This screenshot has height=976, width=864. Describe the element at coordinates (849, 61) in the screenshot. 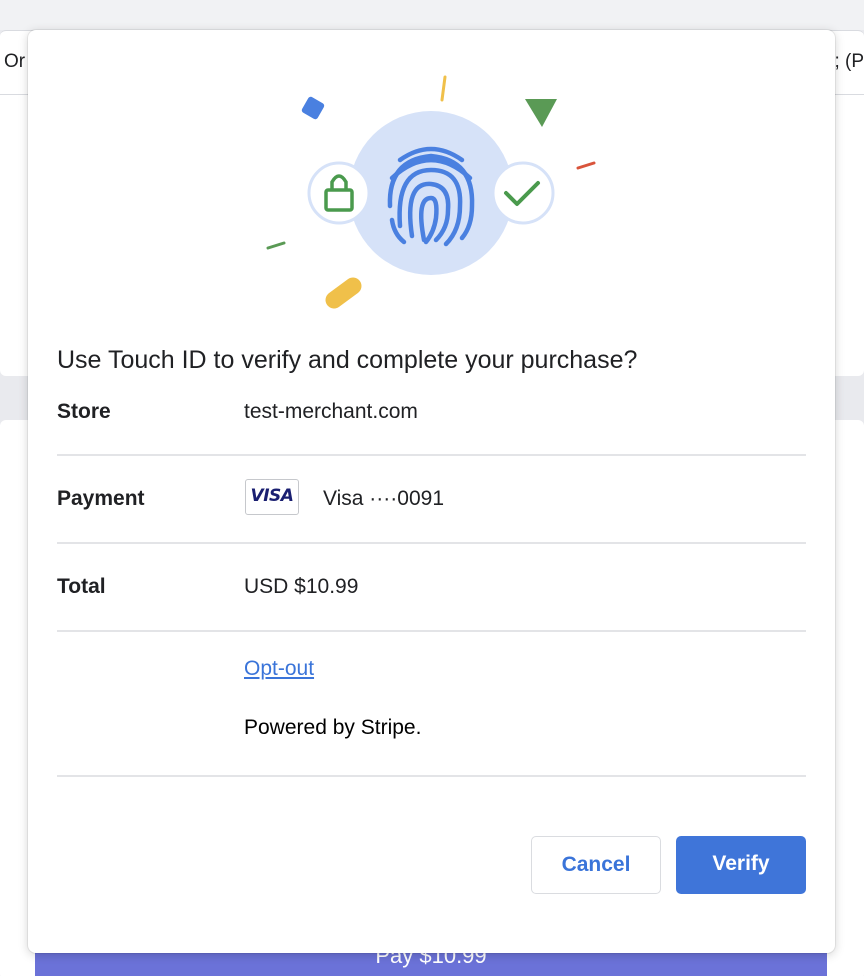

I see `background-tab-right: ; (P` at that location.